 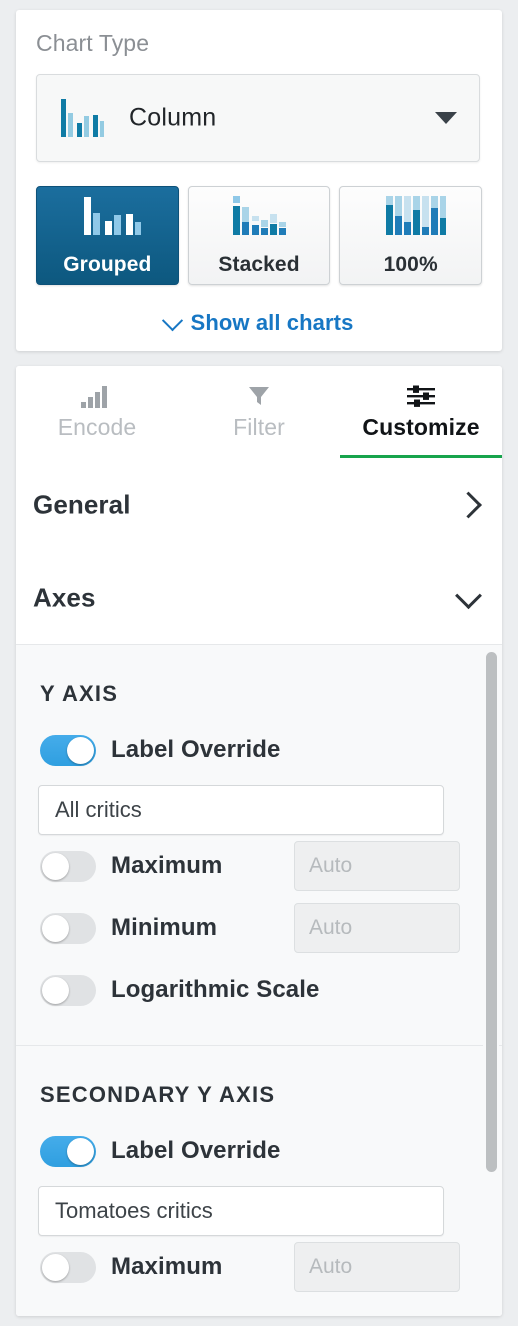 I want to click on secondary-y-axis-label-override-toggle, so click(x=68, y=1151).